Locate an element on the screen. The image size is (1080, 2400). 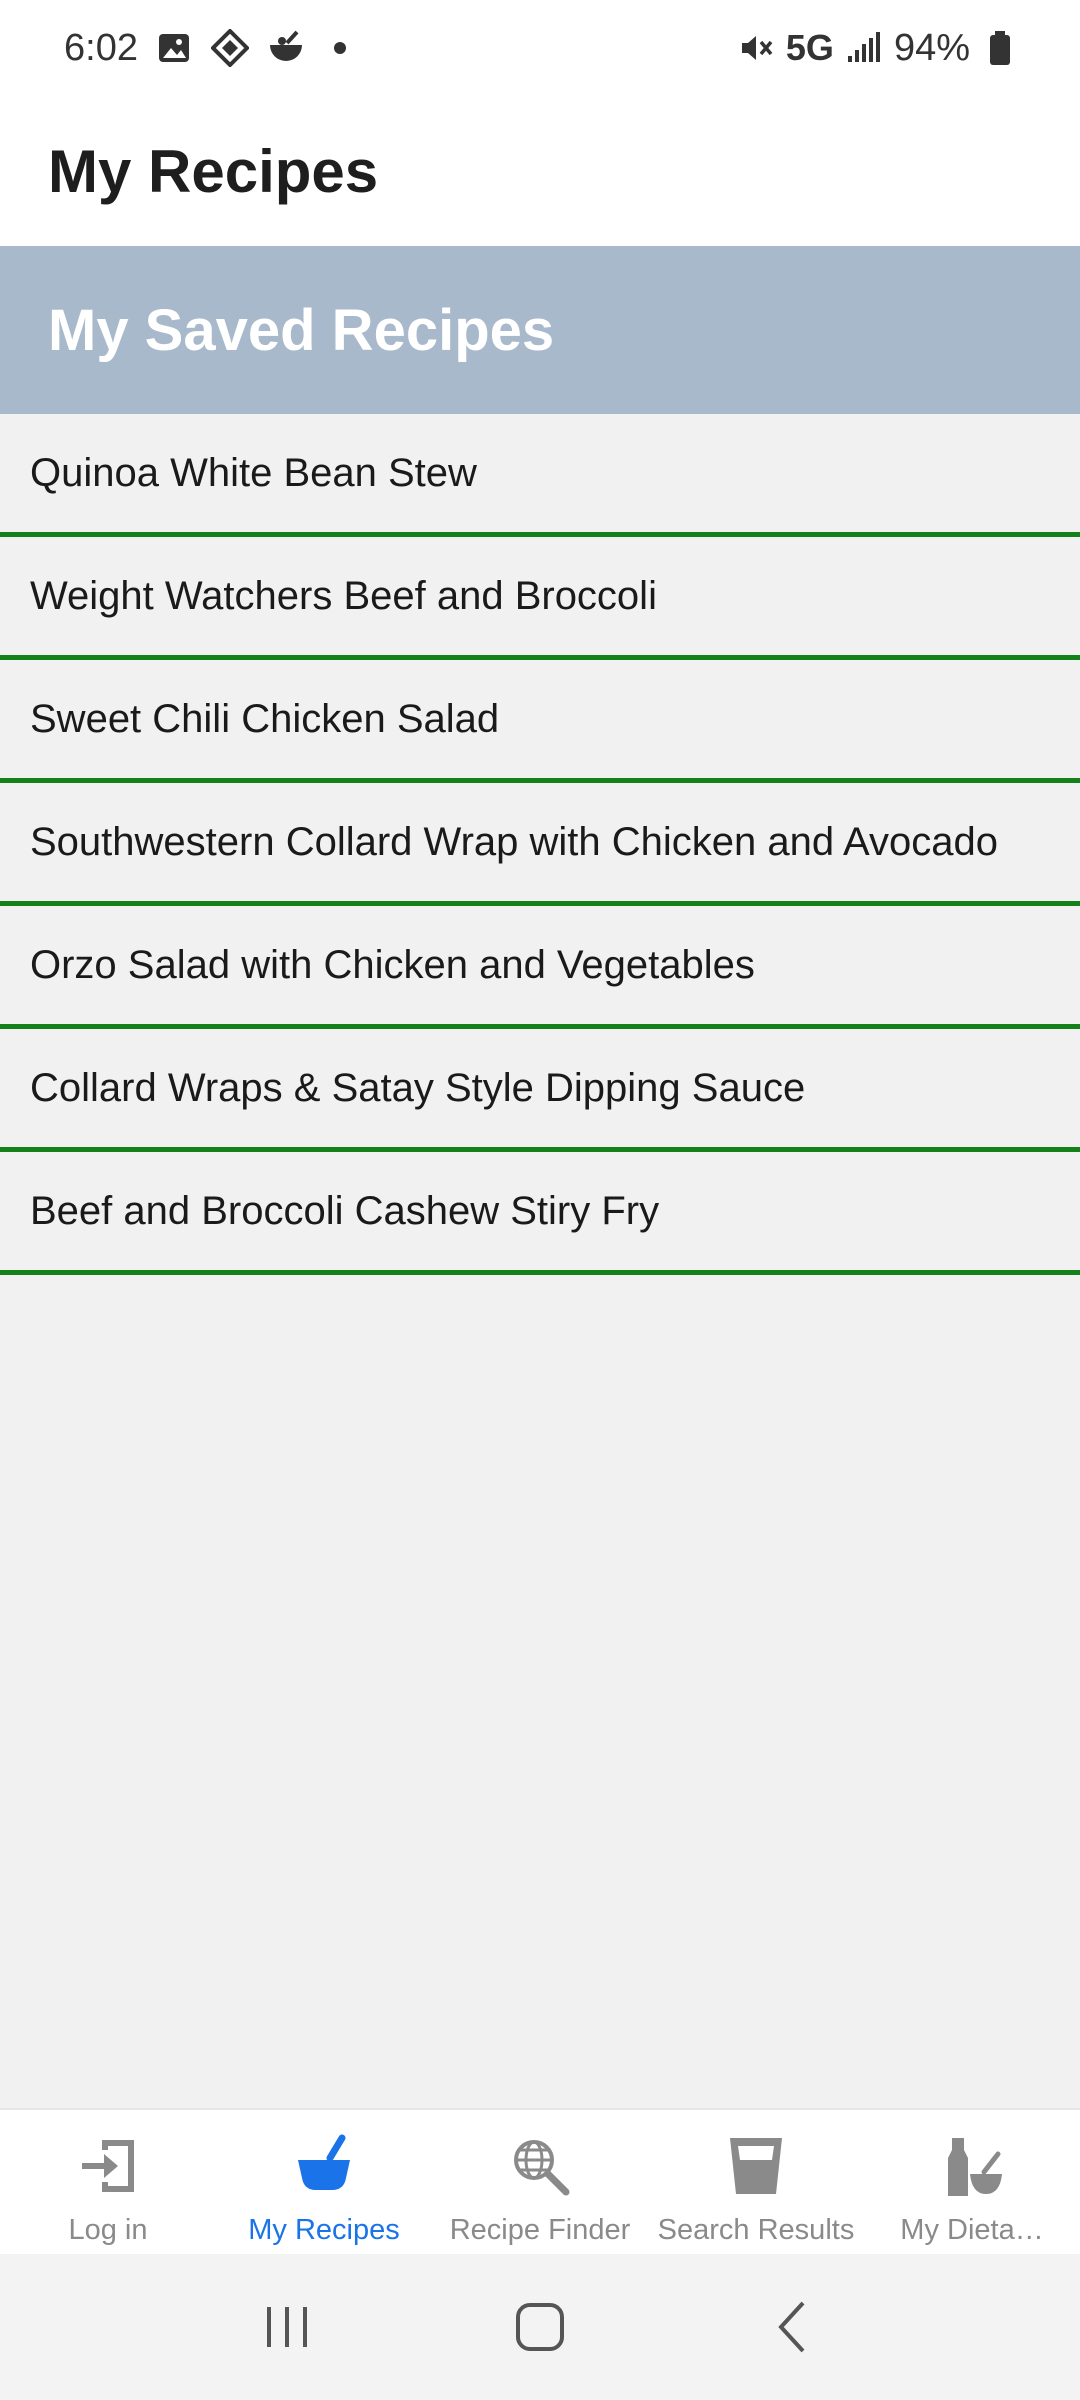
status-bar: 6:02 5G 94% is located at coordinates (540, 48).